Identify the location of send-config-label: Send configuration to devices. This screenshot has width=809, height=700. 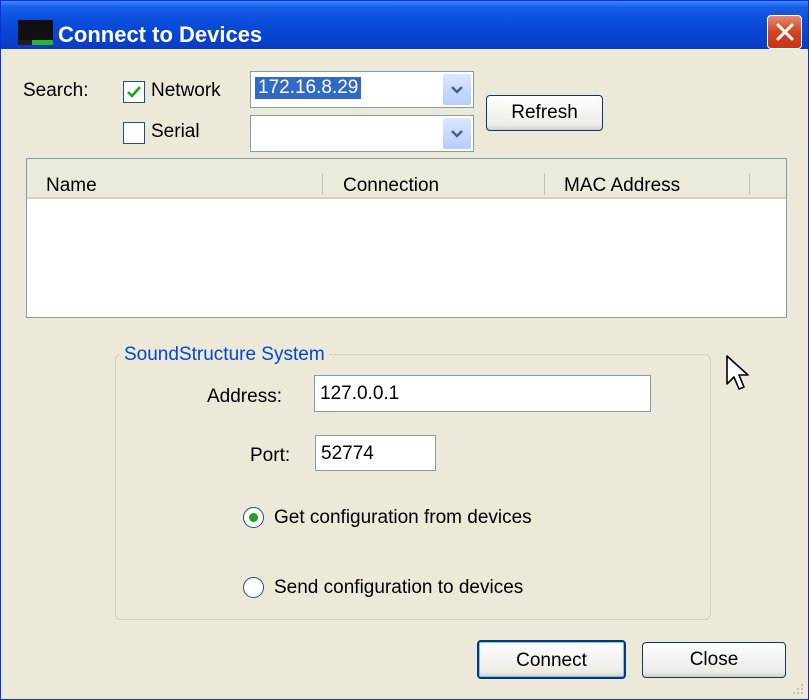
(398, 588).